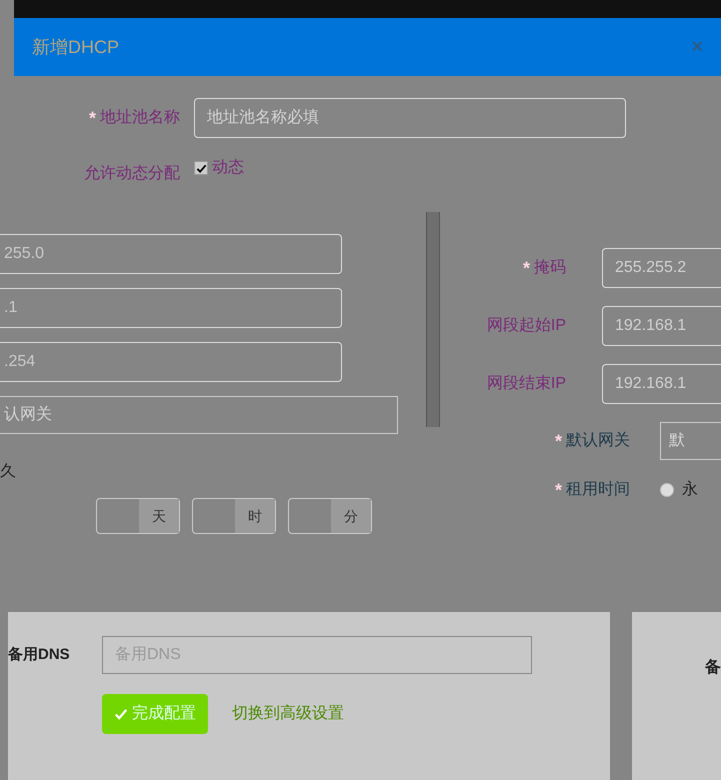 The width and height of the screenshot is (721, 780). I want to click on input-field: 地址池名称必填, so click(410, 118).